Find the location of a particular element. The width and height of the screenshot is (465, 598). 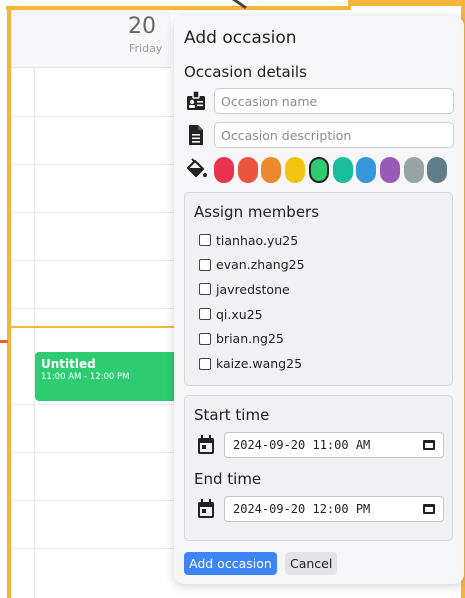

member-option: kaize.wang25 is located at coordinates (250, 364).